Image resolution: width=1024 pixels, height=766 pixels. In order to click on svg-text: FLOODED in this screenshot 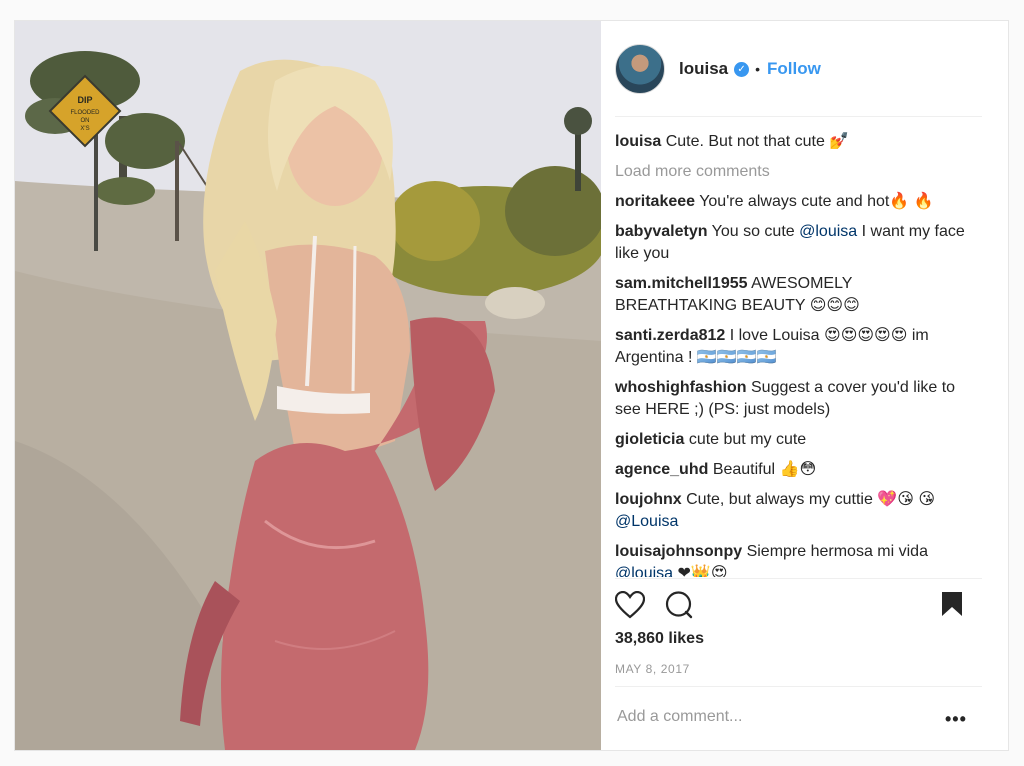, I will do `click(85, 113)`.